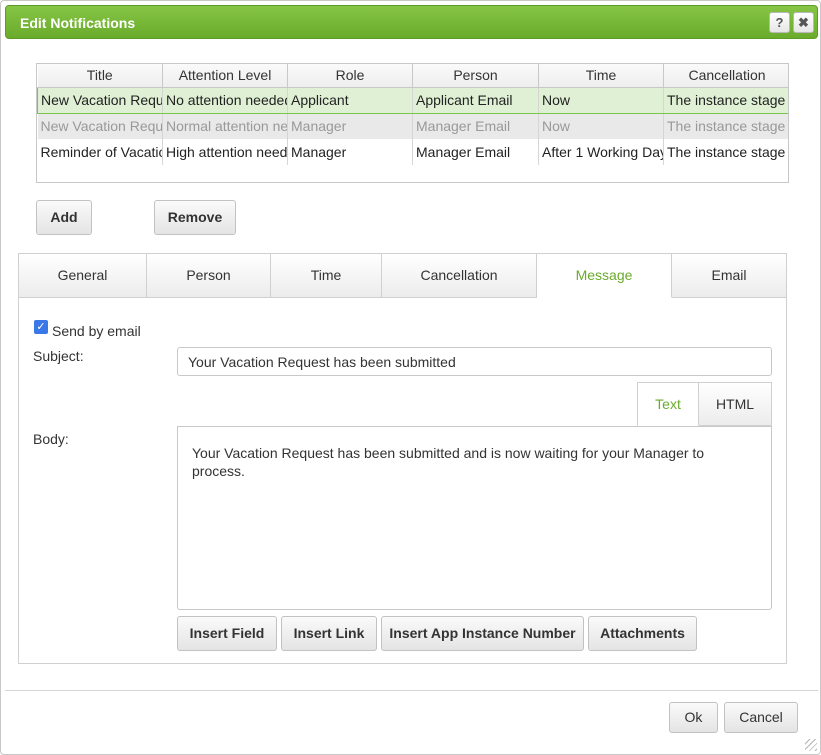 The image size is (821, 755). I want to click on body-label: Body:, so click(51, 439).